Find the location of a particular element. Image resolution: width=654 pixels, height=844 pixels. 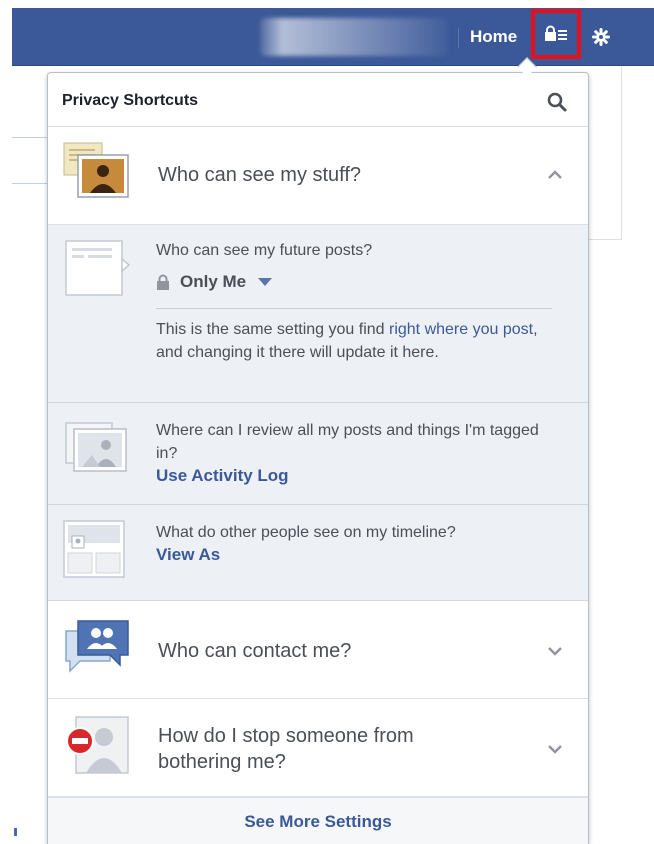

future-posts-question: Who can see my future posts? is located at coordinates (264, 250).